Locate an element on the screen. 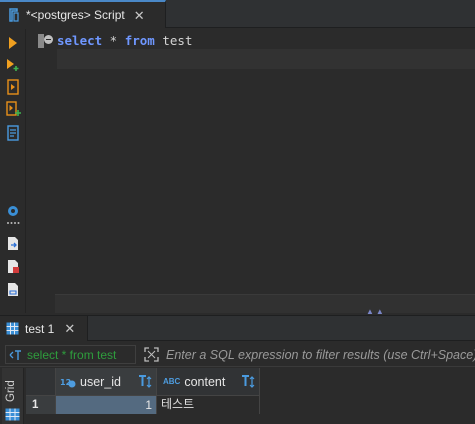 Image resolution: width=475 pixels, height=424 pixels. more-dots-icon is located at coordinates (13, 223).